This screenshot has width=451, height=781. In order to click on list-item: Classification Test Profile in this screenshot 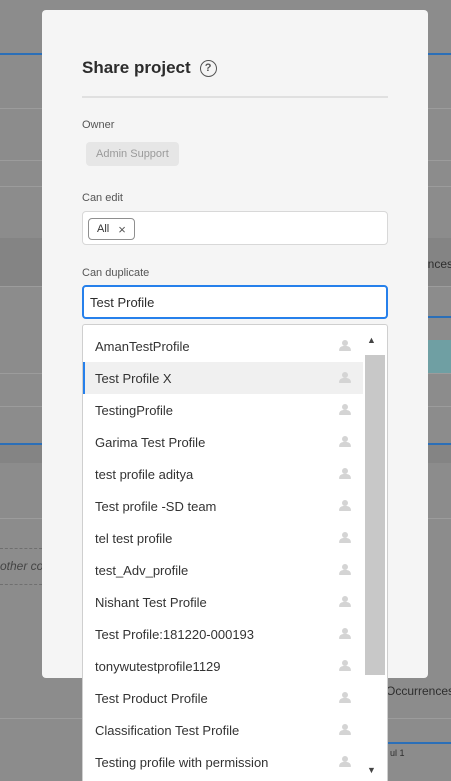, I will do `click(223, 730)`.